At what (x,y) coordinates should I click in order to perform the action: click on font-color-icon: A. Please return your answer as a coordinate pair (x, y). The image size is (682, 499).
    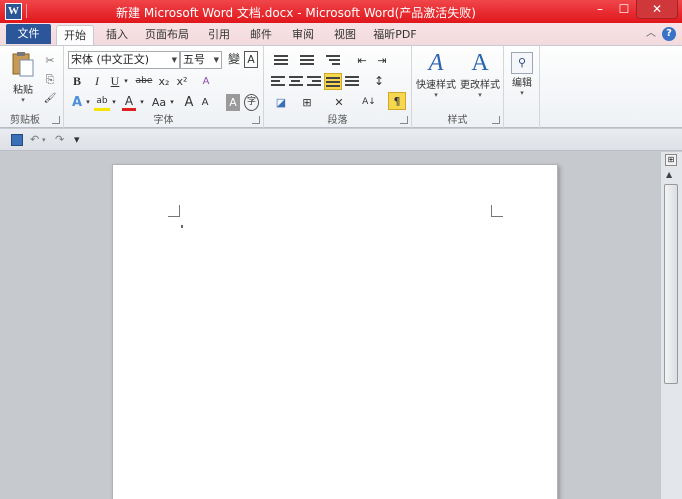
    Looking at the image, I should click on (129, 102).